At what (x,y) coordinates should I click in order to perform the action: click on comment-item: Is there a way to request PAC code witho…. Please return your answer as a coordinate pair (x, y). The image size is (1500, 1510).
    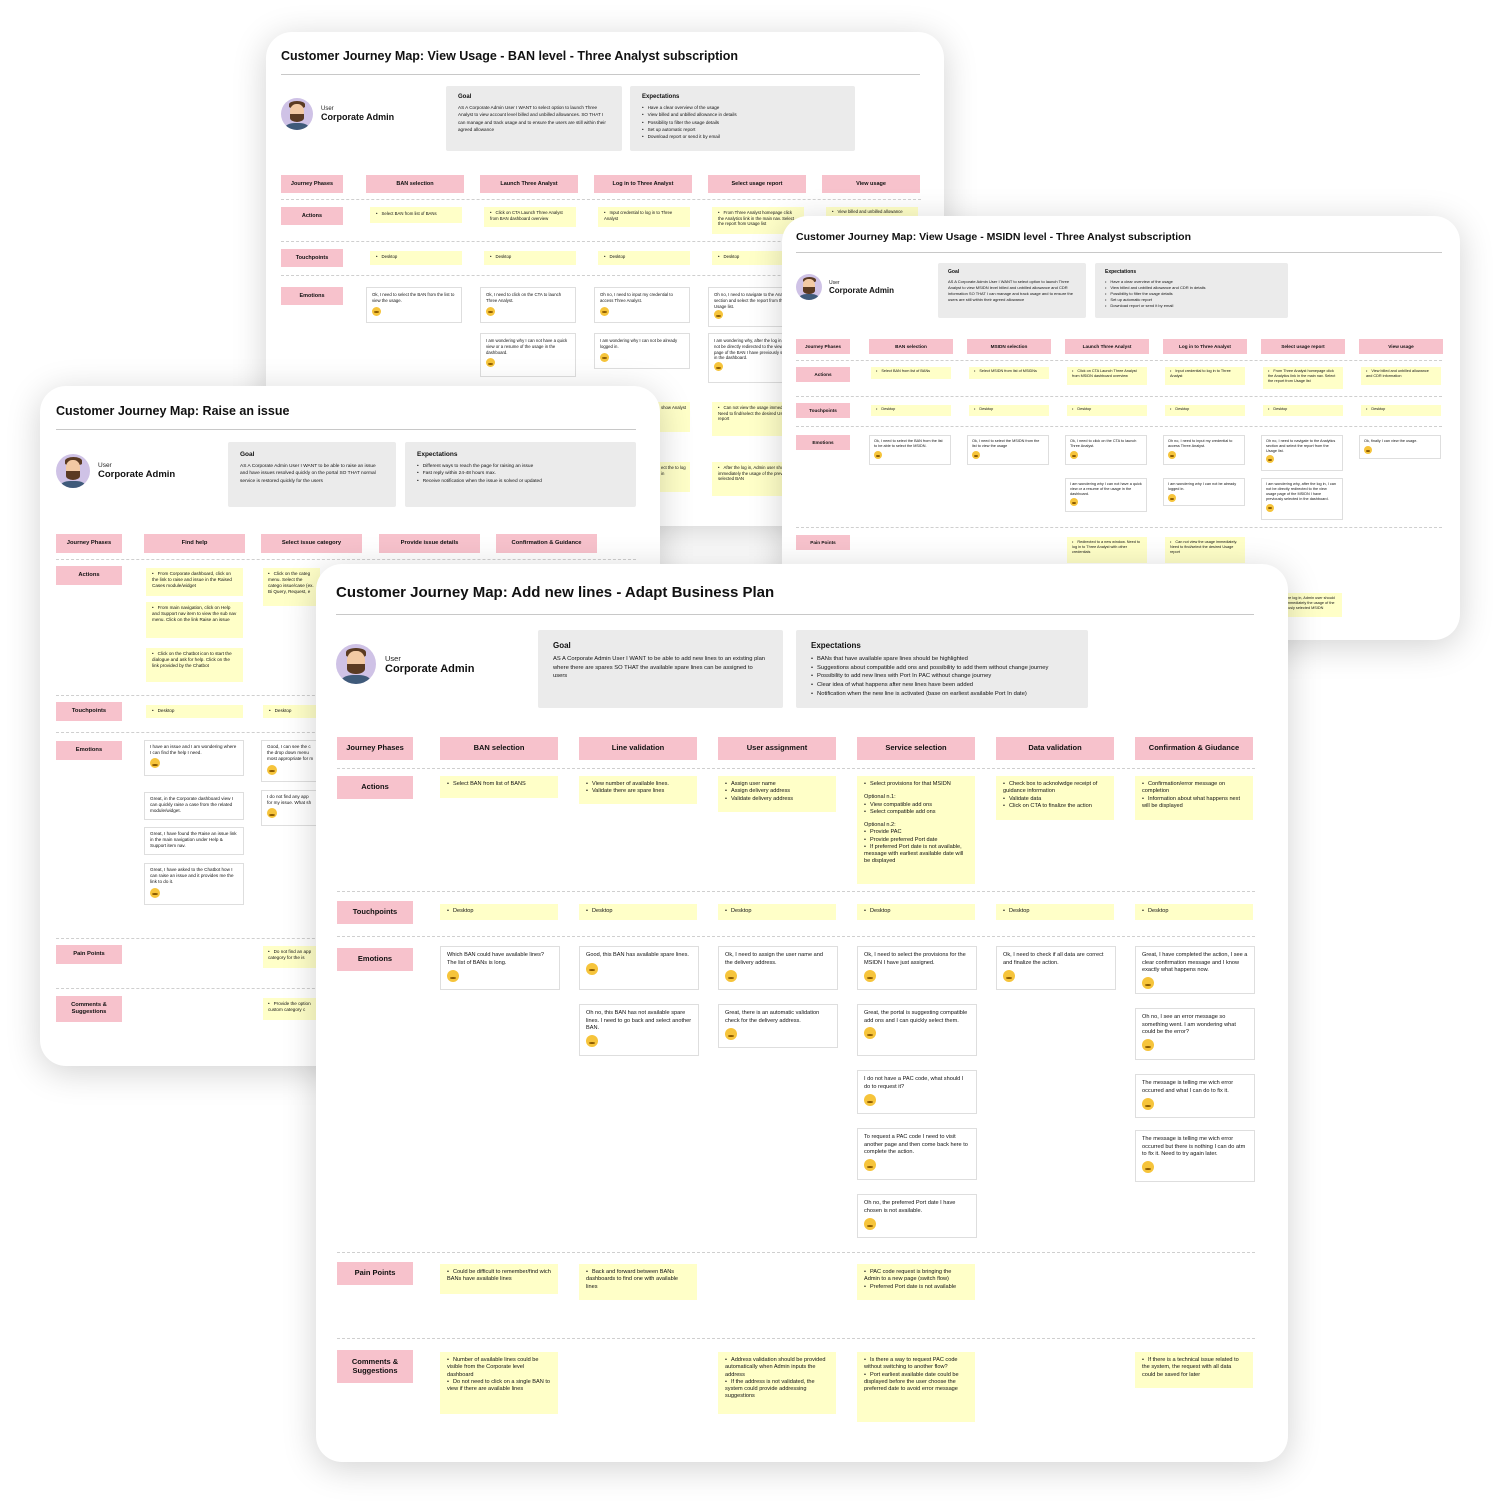
    Looking at the image, I should click on (916, 1364).